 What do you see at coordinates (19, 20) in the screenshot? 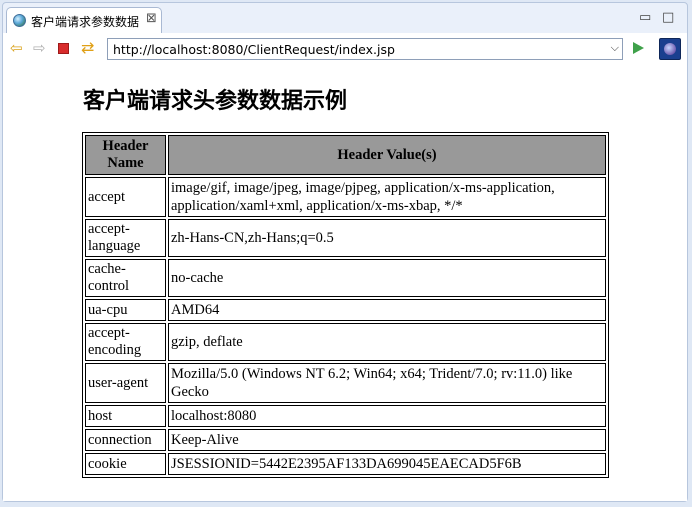
I see `globe-icon` at bounding box center [19, 20].